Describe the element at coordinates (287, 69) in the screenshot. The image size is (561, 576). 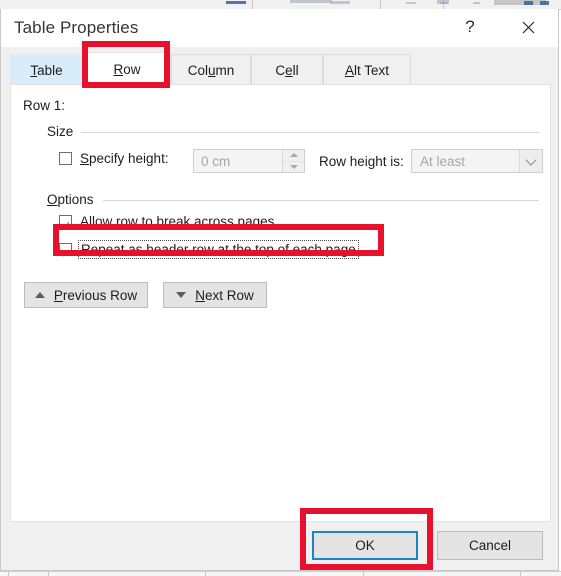
I see `tab-cell: Cell` at that location.